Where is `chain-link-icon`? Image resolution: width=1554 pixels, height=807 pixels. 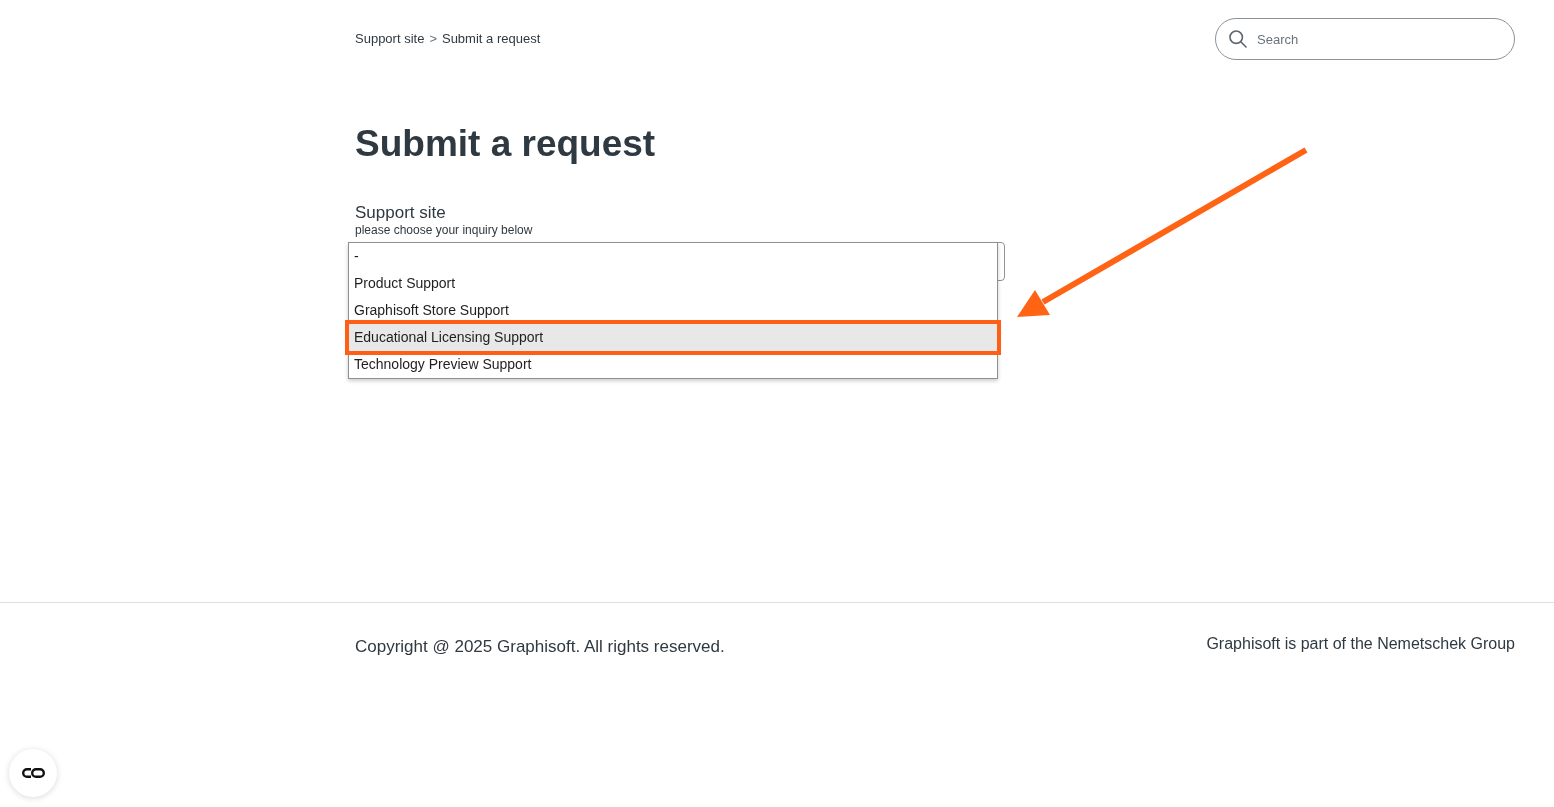 chain-link-icon is located at coordinates (33, 773).